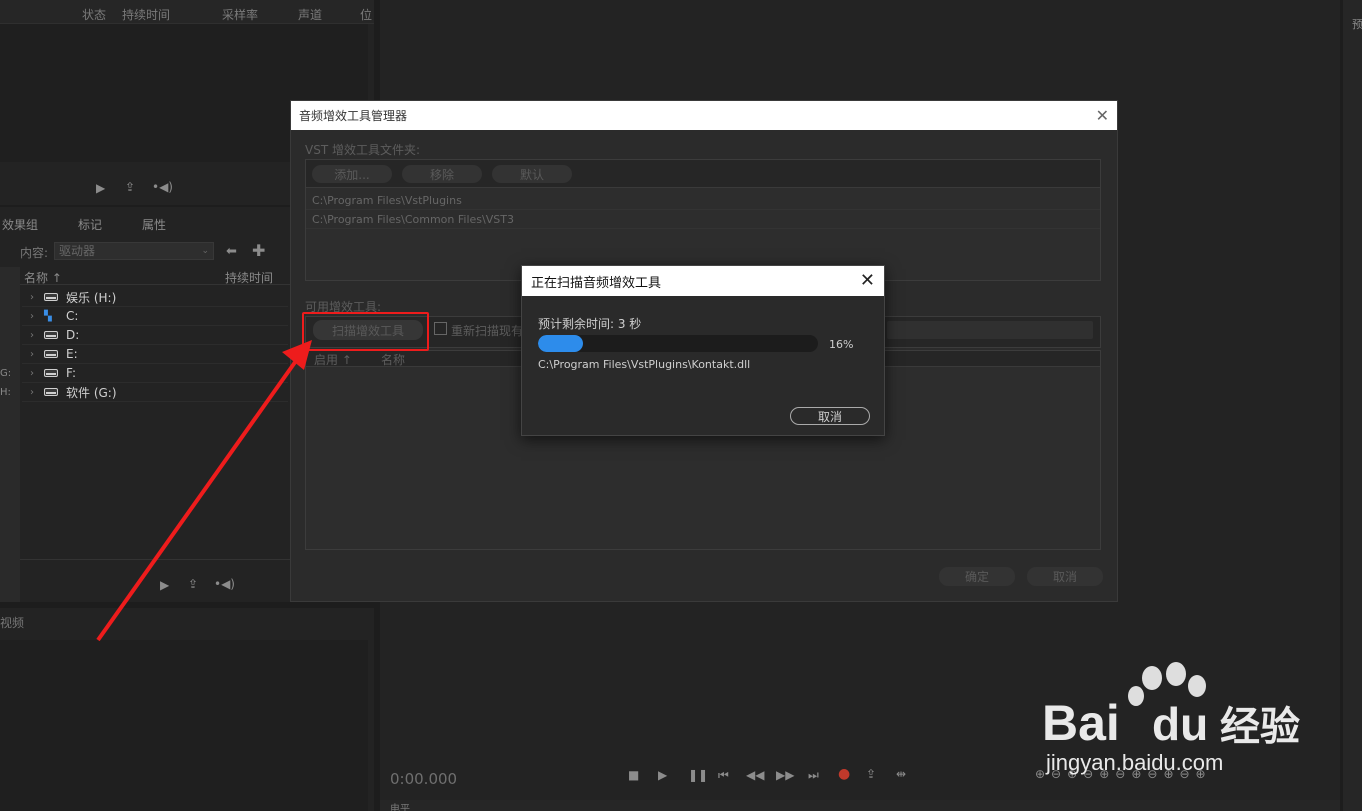  What do you see at coordinates (860, 805) in the screenshot?
I see `bottom-strip: 电平` at bounding box center [860, 805].